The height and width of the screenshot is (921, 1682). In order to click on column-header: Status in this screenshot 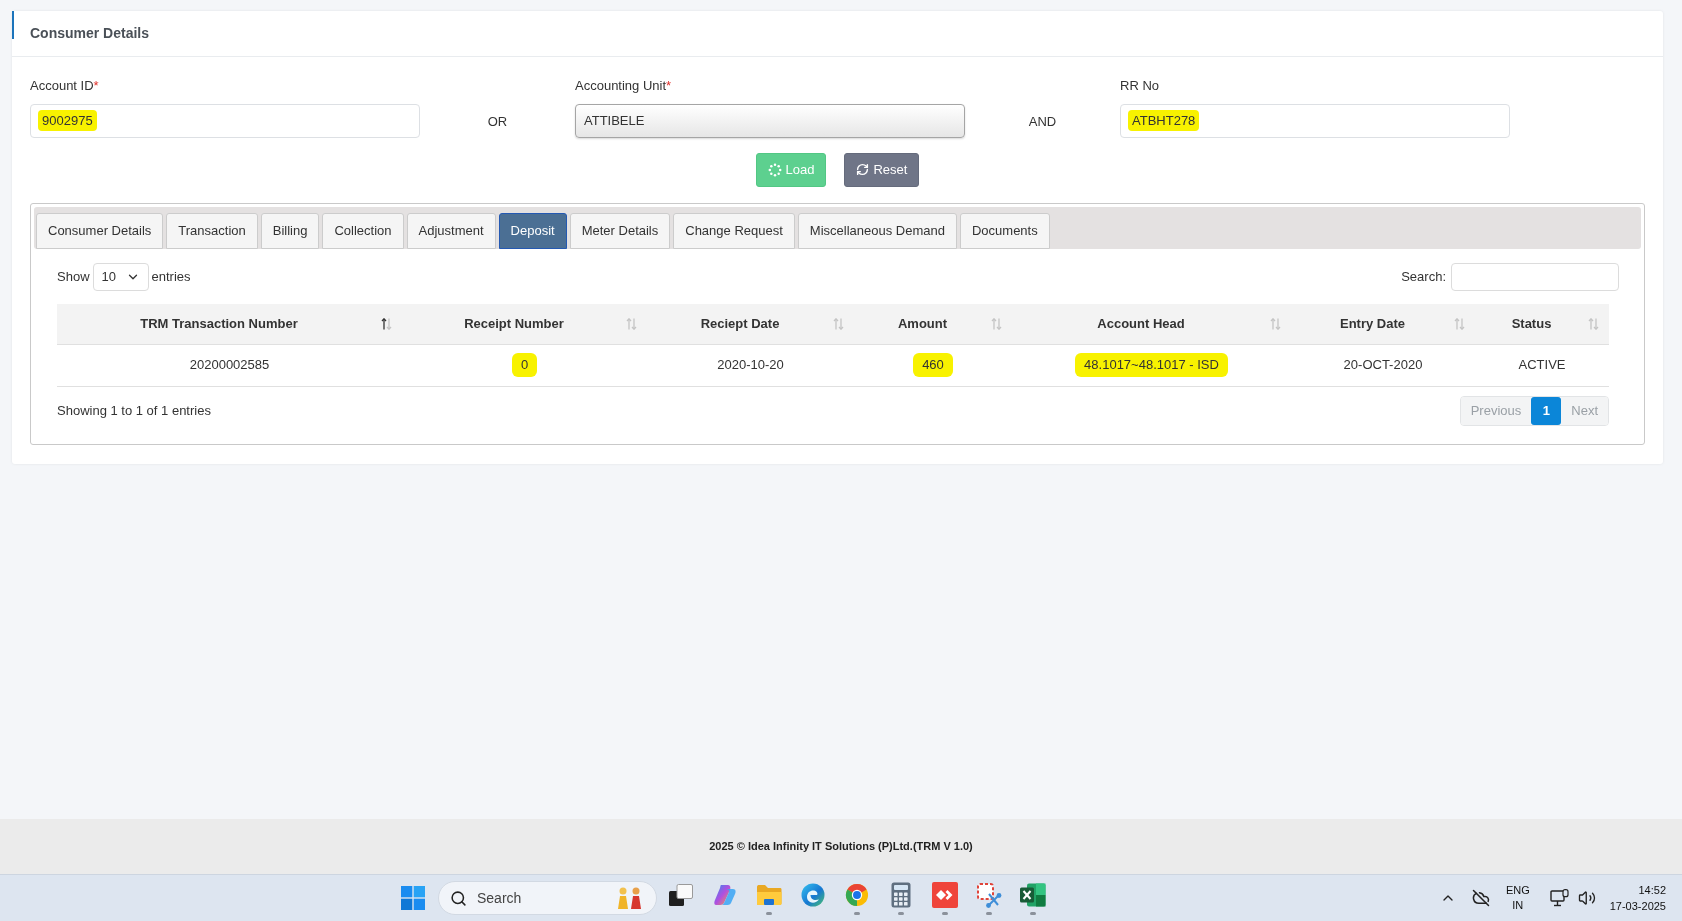, I will do `click(1542, 323)`.